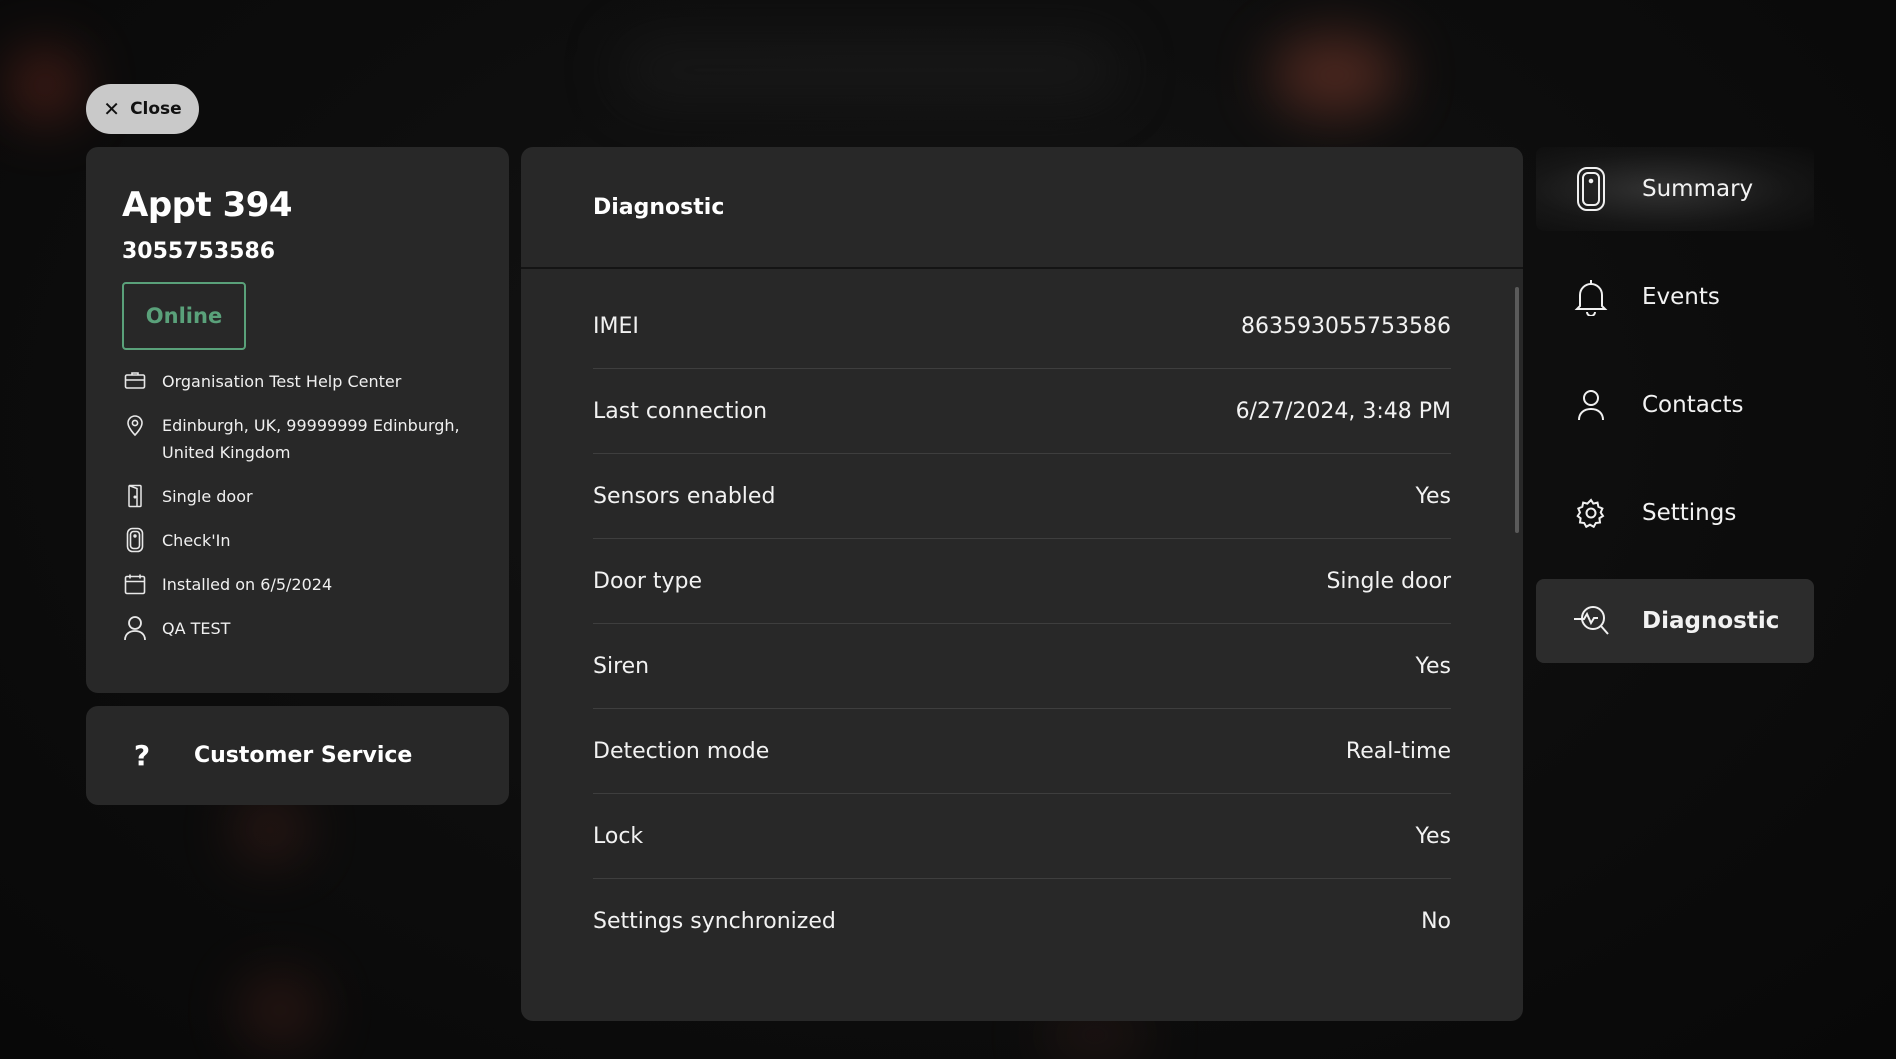 Image resolution: width=1896 pixels, height=1059 pixels. Describe the element at coordinates (112, 109) in the screenshot. I see `close-icon: ✕` at that location.